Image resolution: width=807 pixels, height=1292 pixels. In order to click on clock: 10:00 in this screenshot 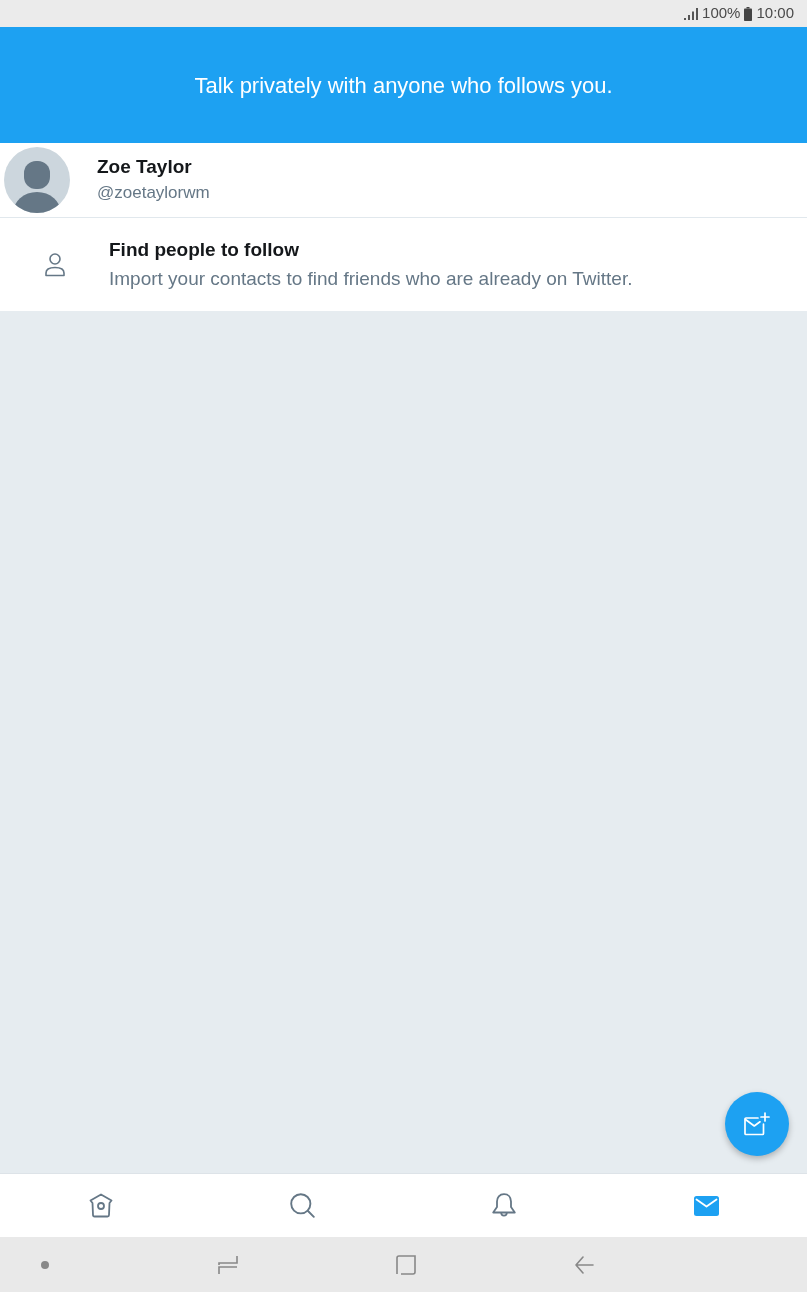, I will do `click(775, 13)`.